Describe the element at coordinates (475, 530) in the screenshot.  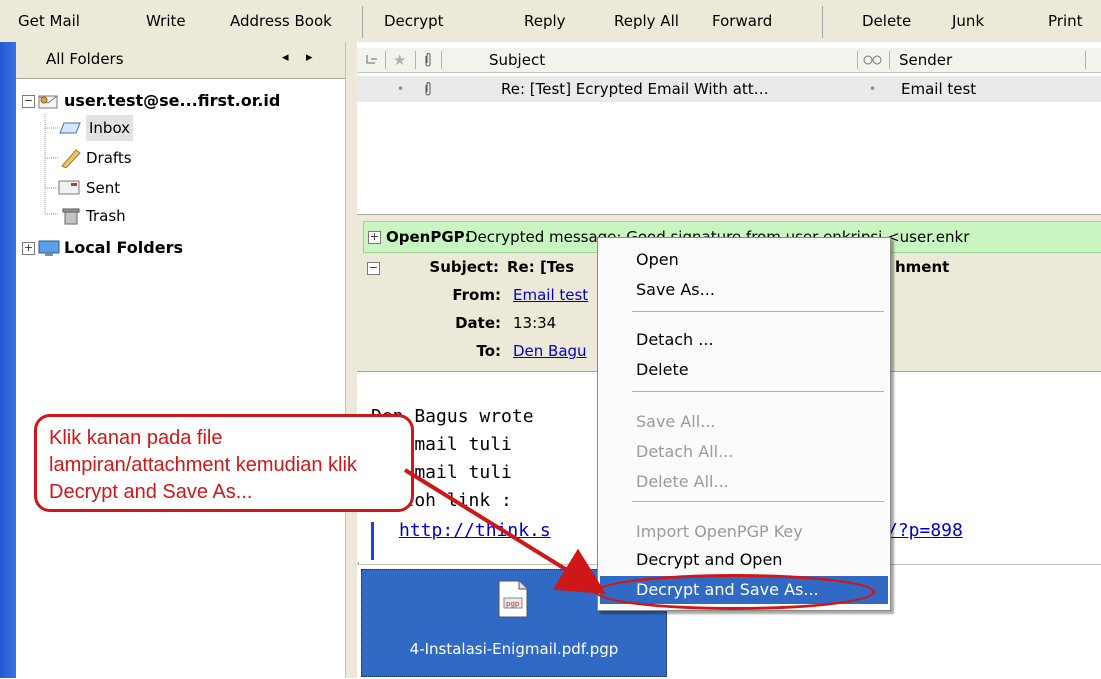
I see `body-link: http://think.s` at that location.